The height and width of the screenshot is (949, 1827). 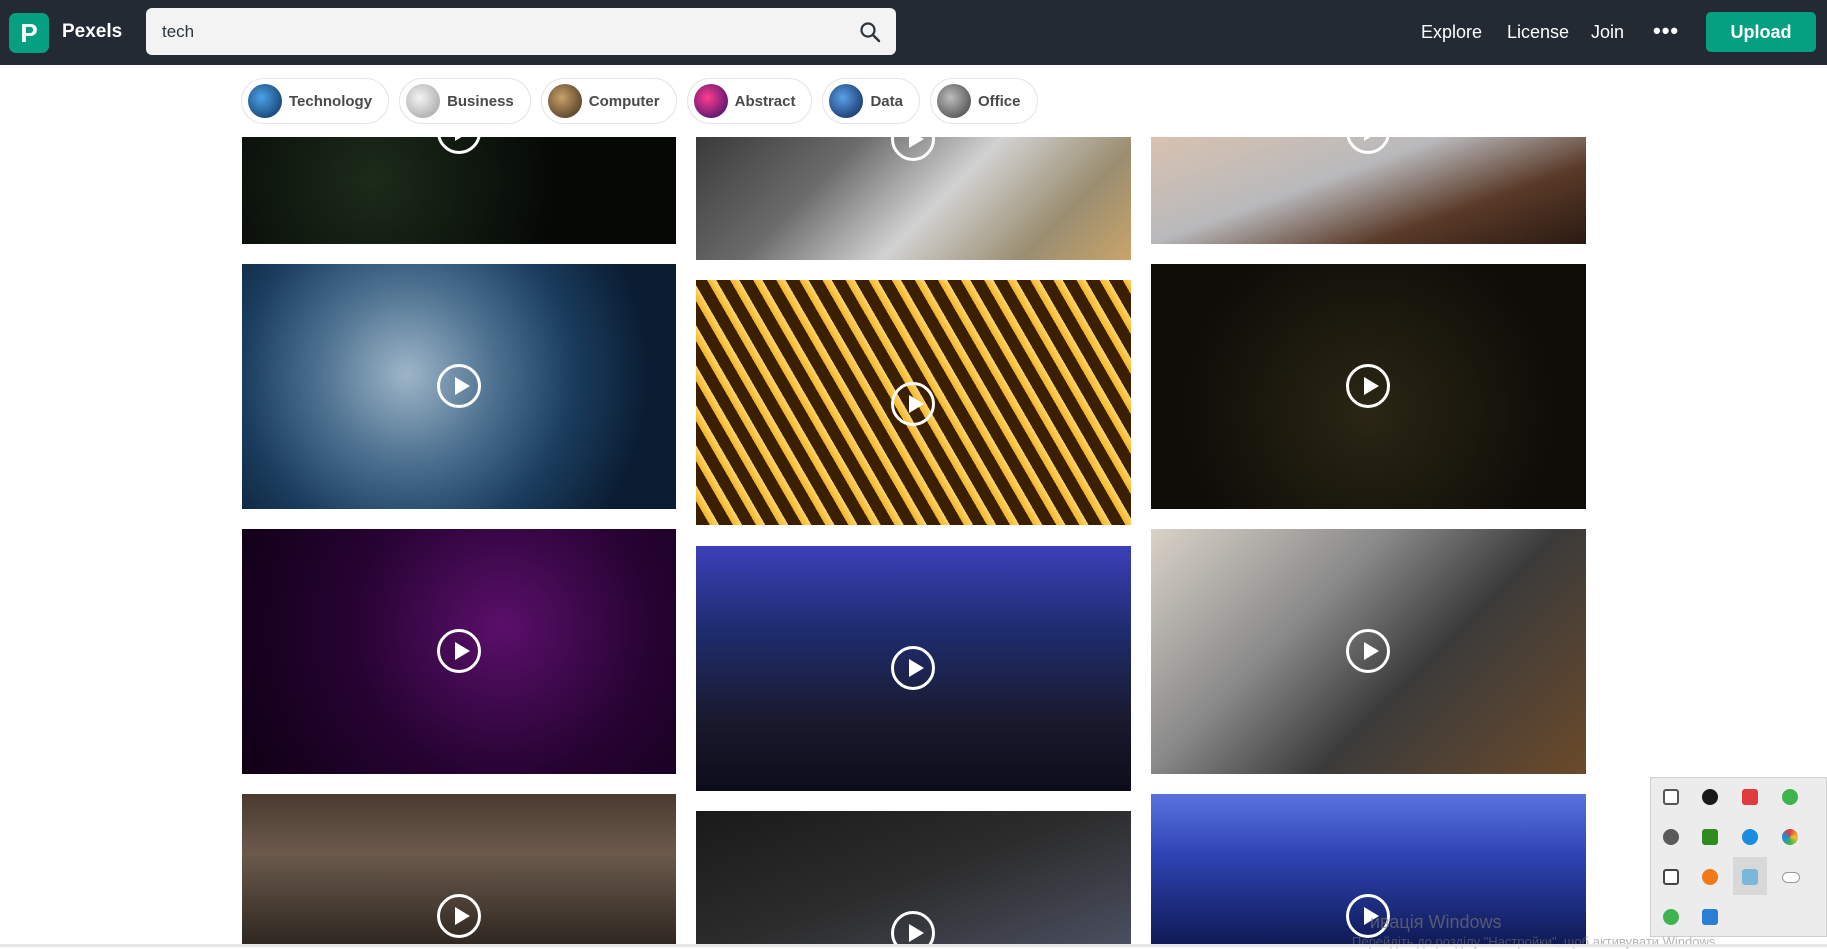 I want to click on chip-label: Technology, so click(x=331, y=101).